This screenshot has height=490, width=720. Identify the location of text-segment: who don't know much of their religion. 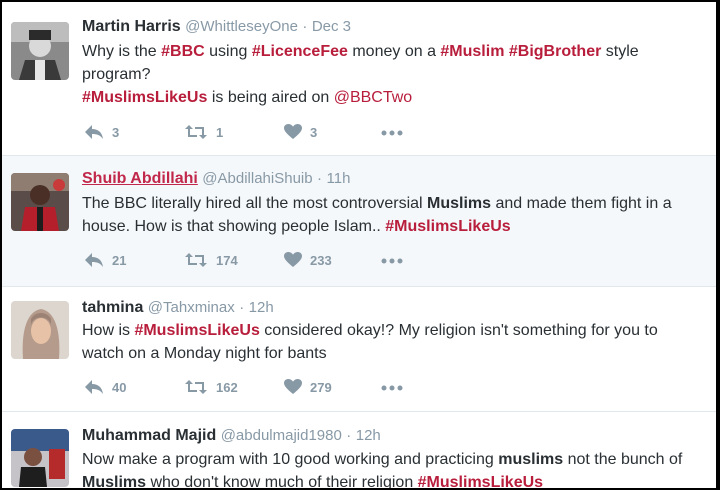
(282, 481).